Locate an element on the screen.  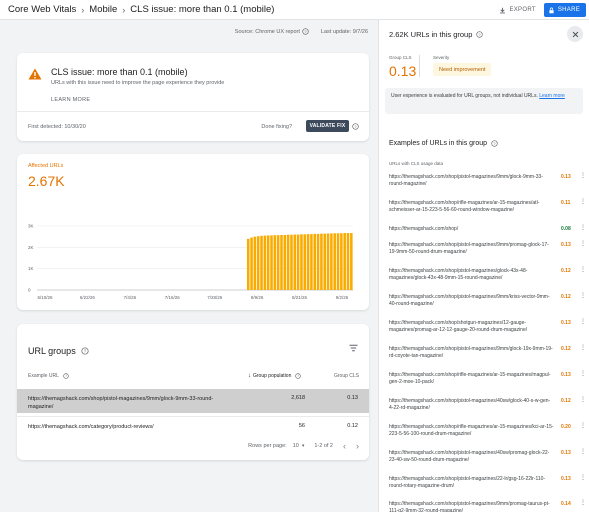
example-cls: 0.12 is located at coordinates (566, 349).